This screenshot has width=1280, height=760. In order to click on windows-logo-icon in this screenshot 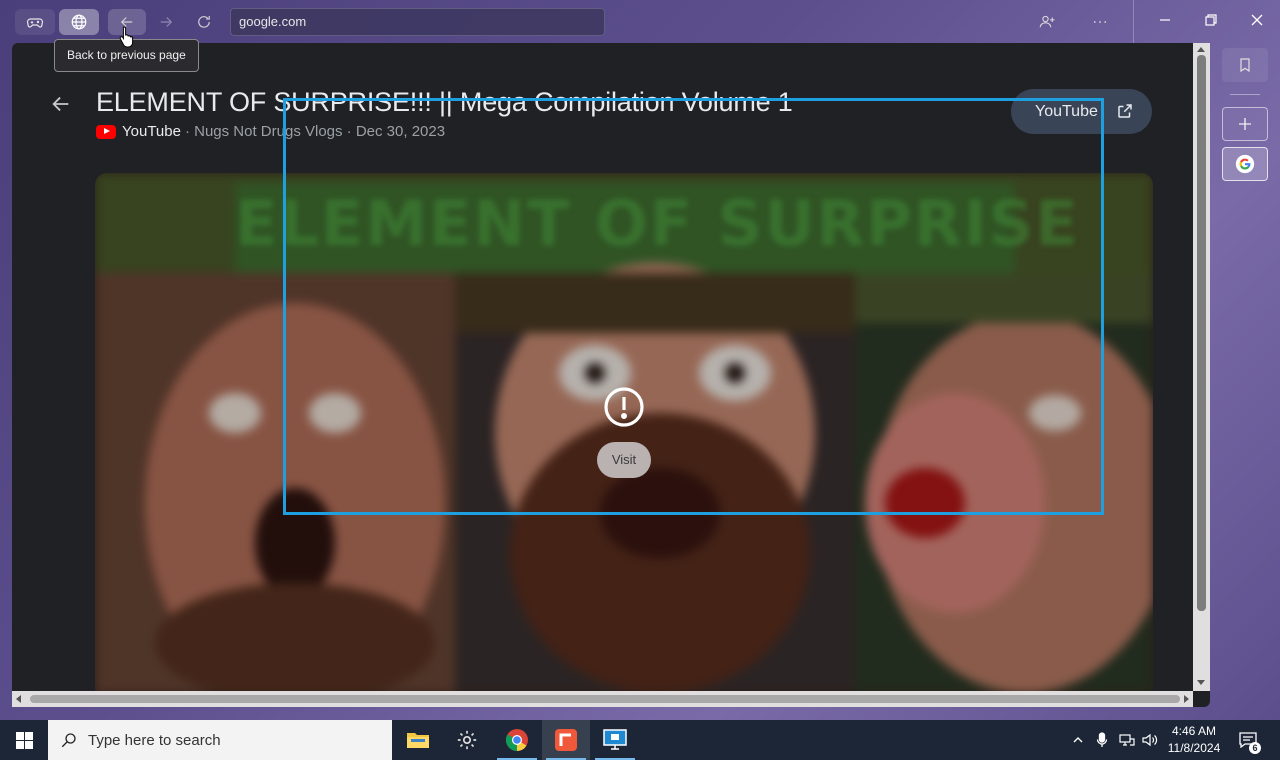, I will do `click(24, 740)`.